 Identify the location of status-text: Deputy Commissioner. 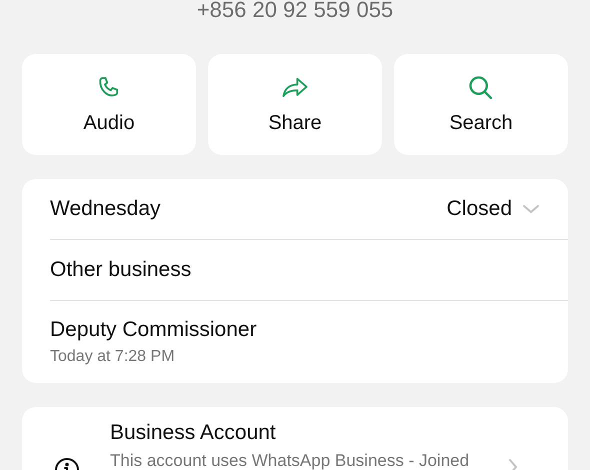
(153, 330).